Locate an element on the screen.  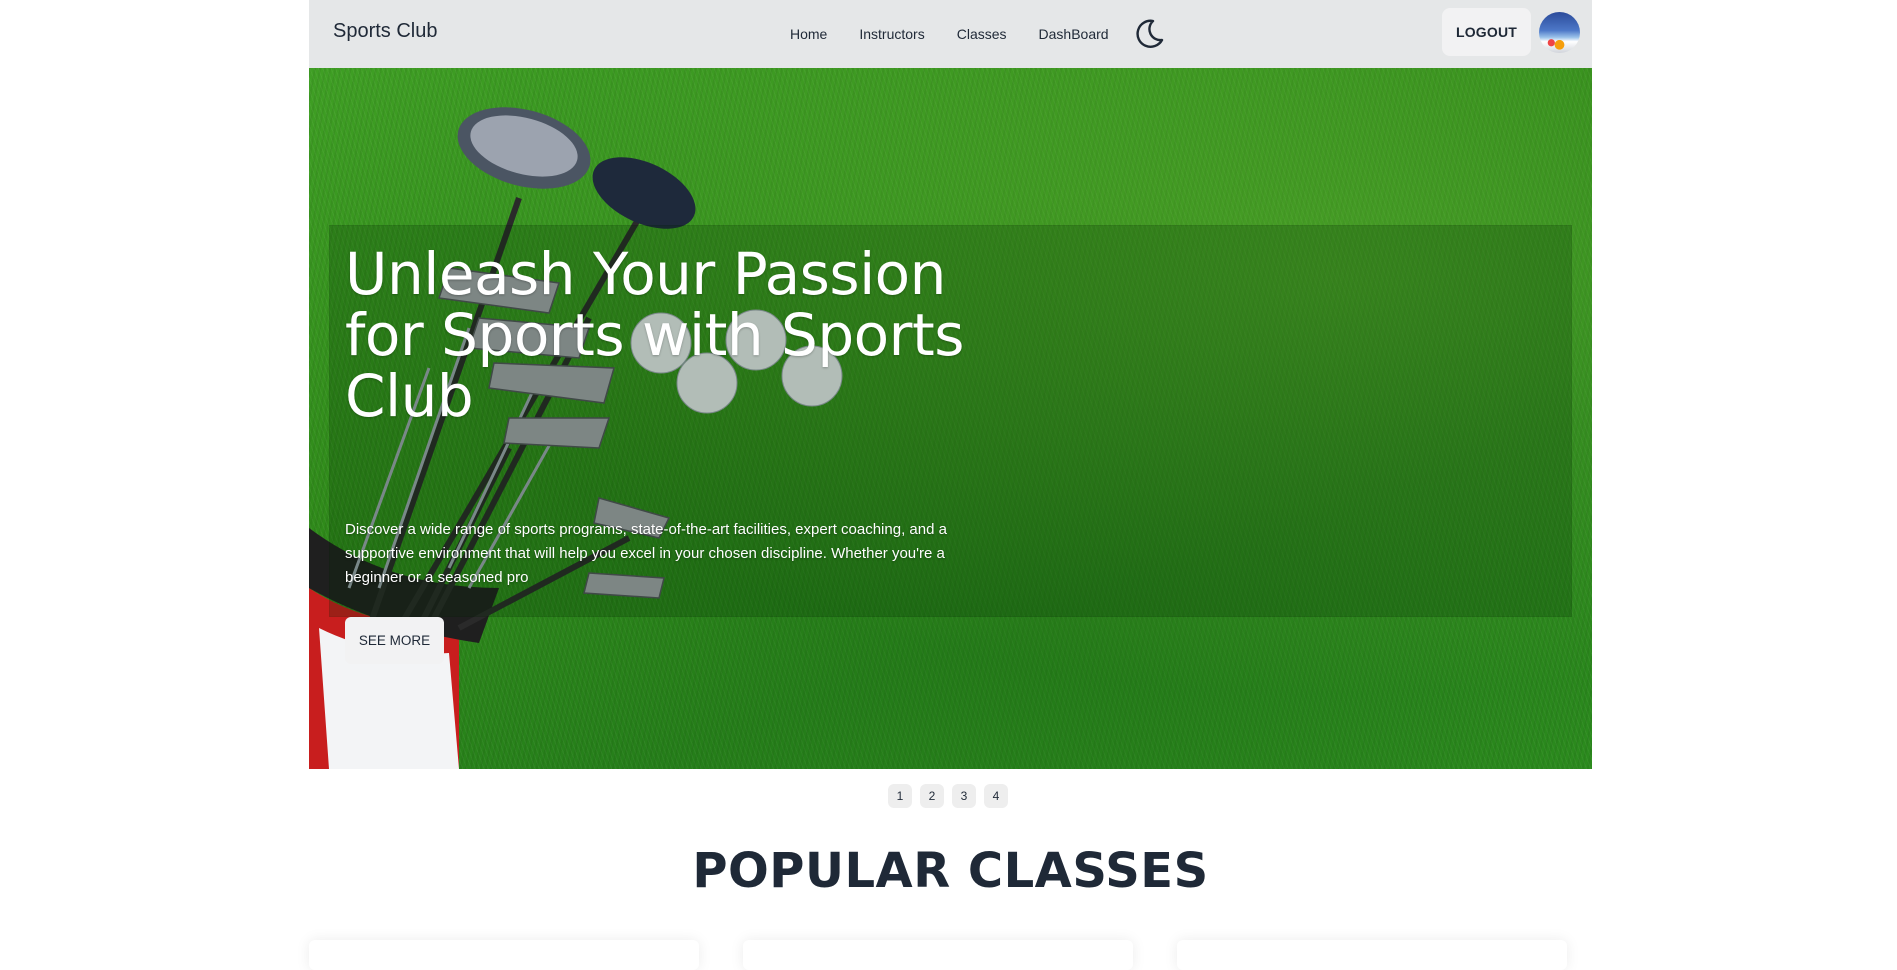
nav-classes-link: Classes is located at coordinates (982, 34).